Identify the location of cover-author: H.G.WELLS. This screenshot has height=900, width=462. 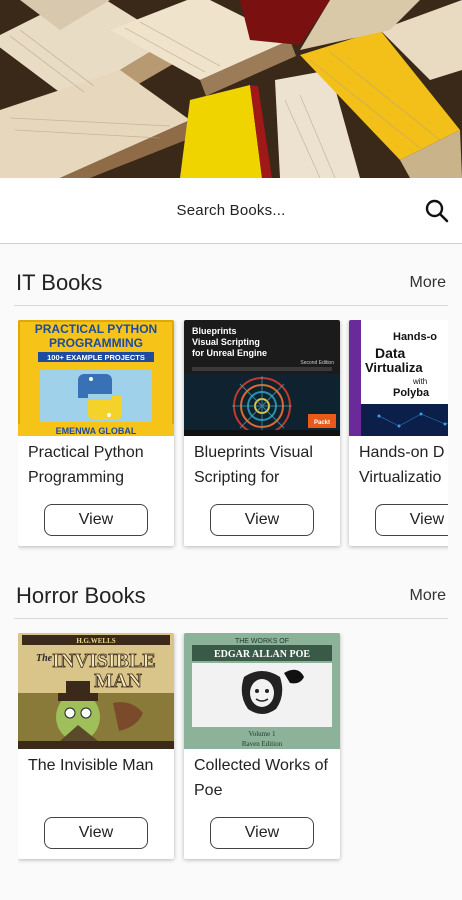
(95, 641).